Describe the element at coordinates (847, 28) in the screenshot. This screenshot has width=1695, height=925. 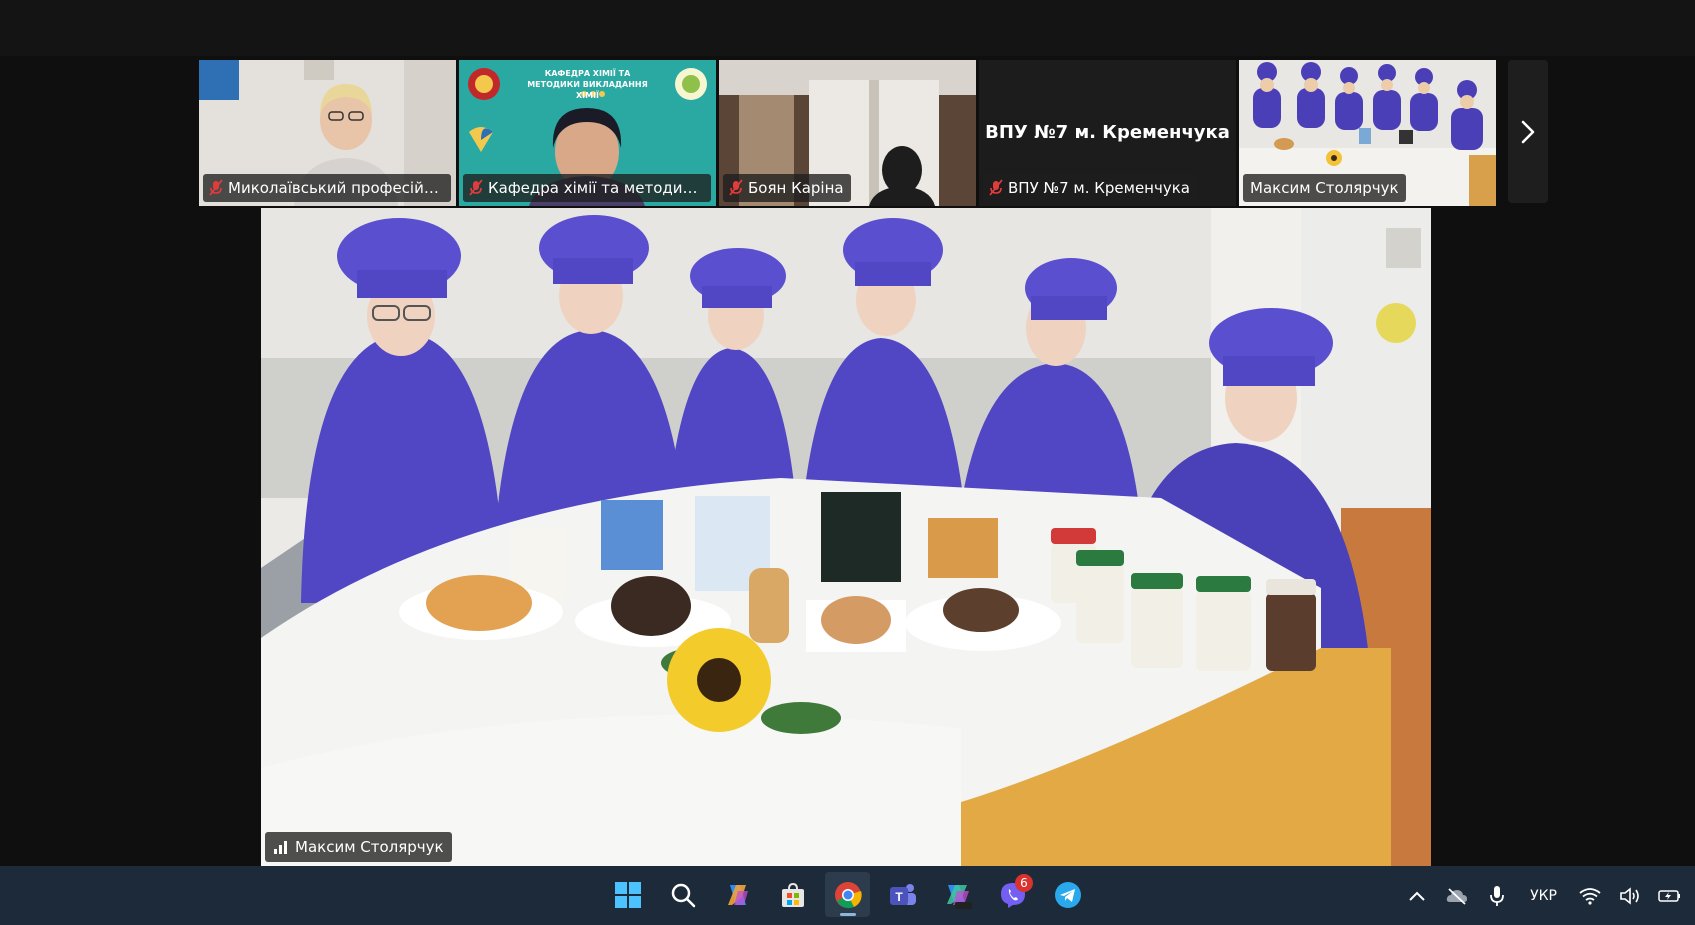
I see `top-bar` at that location.